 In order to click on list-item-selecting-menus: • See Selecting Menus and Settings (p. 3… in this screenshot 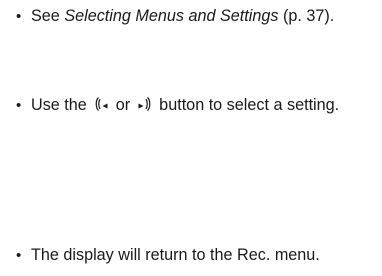, I will do `click(197, 16)`.